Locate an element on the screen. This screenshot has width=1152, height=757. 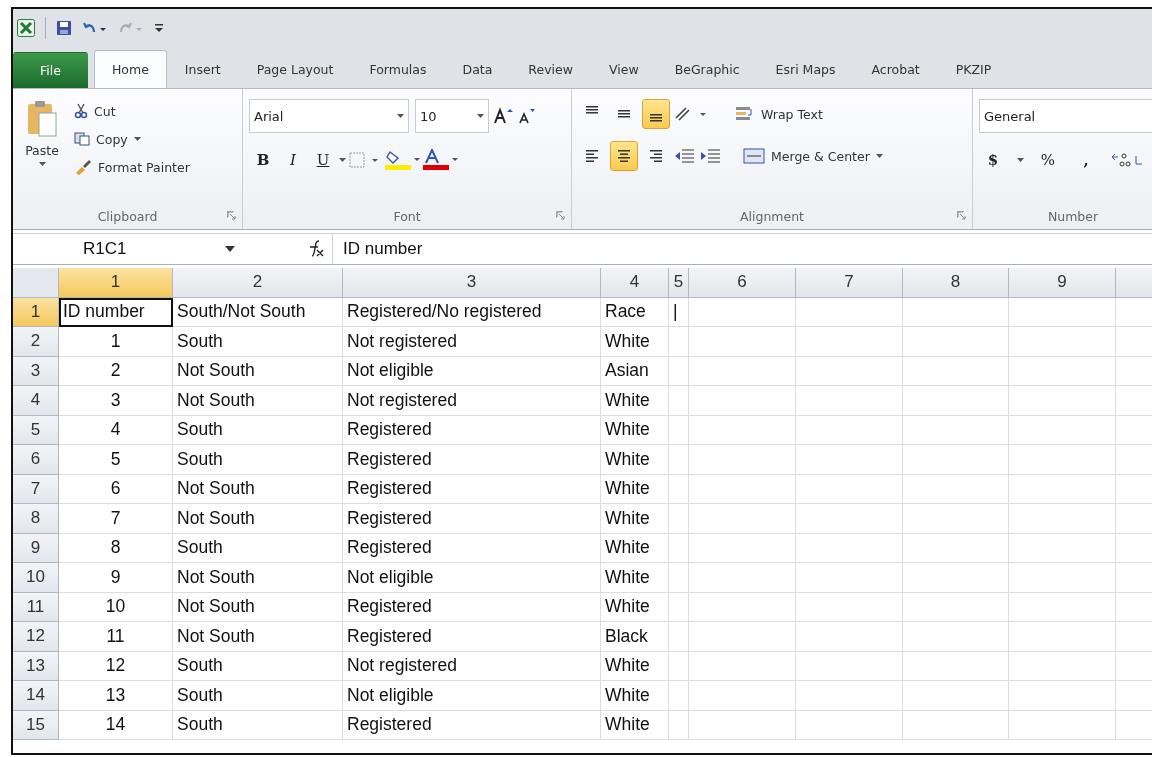
wrap-text-button: Wrap Text is located at coordinates (779, 114).